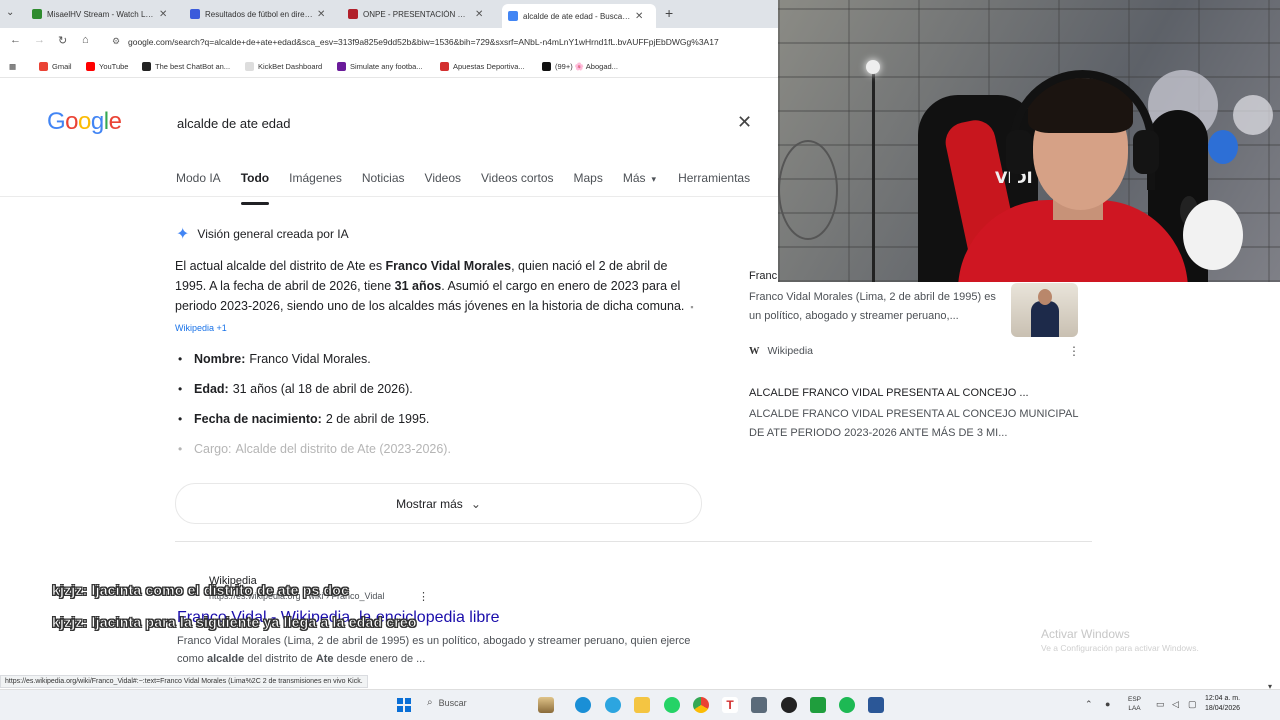 The image size is (1280, 720). I want to click on chrome-icon, so click(701, 705).